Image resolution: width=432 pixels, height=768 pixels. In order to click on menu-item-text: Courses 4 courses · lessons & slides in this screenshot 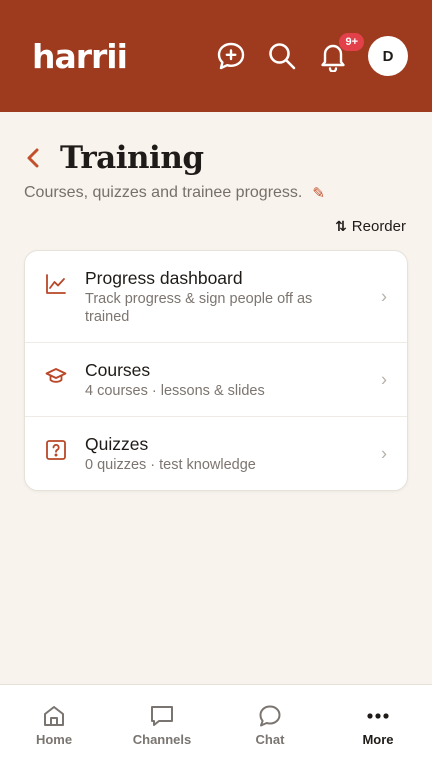, I will do `click(236, 379)`.